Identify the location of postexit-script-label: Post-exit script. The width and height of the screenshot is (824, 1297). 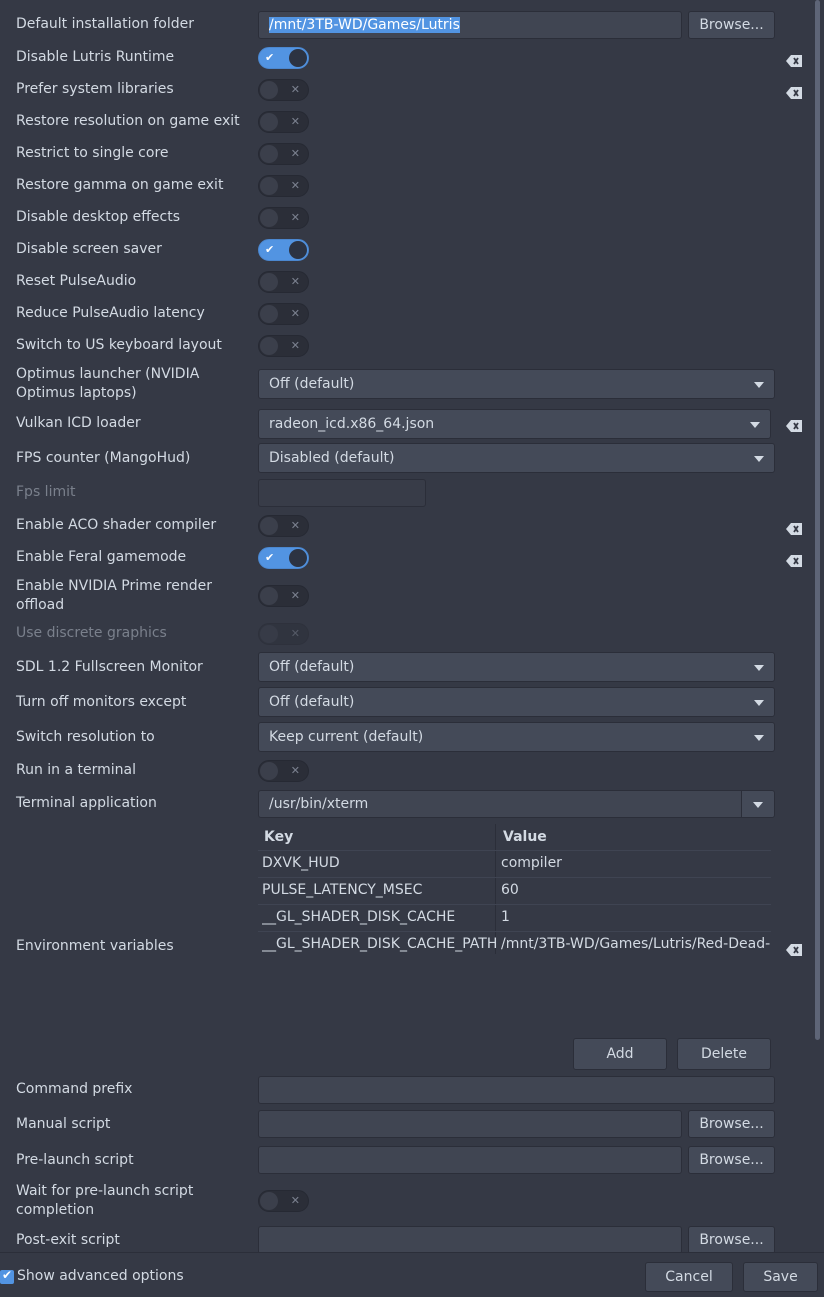
(68, 1240).